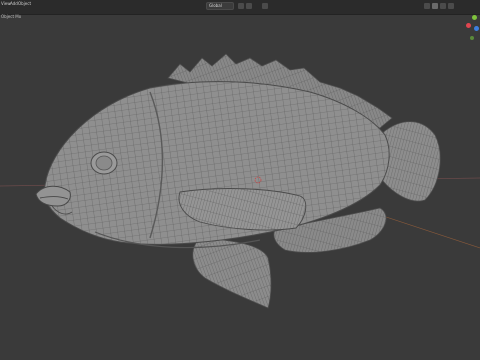  I want to click on rendered-icon, so click(451, 6).